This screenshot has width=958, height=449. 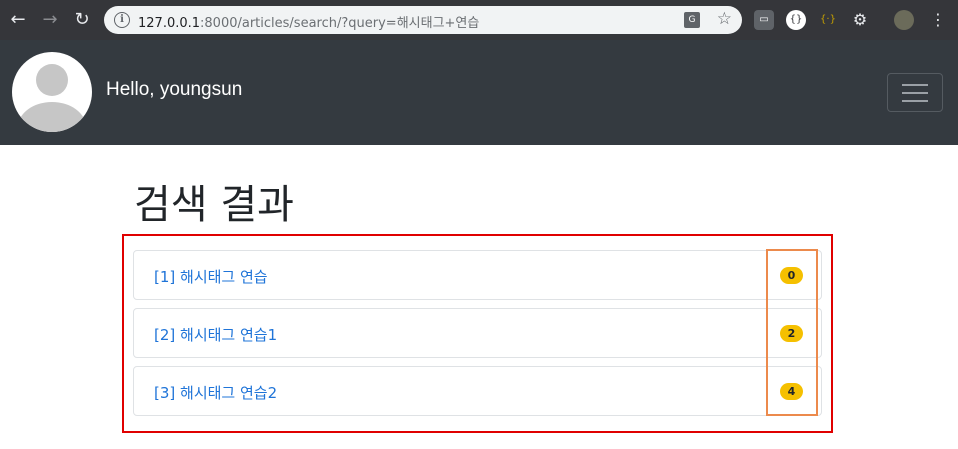 What do you see at coordinates (82, 20) in the screenshot?
I see `reload-icon: ↻` at bounding box center [82, 20].